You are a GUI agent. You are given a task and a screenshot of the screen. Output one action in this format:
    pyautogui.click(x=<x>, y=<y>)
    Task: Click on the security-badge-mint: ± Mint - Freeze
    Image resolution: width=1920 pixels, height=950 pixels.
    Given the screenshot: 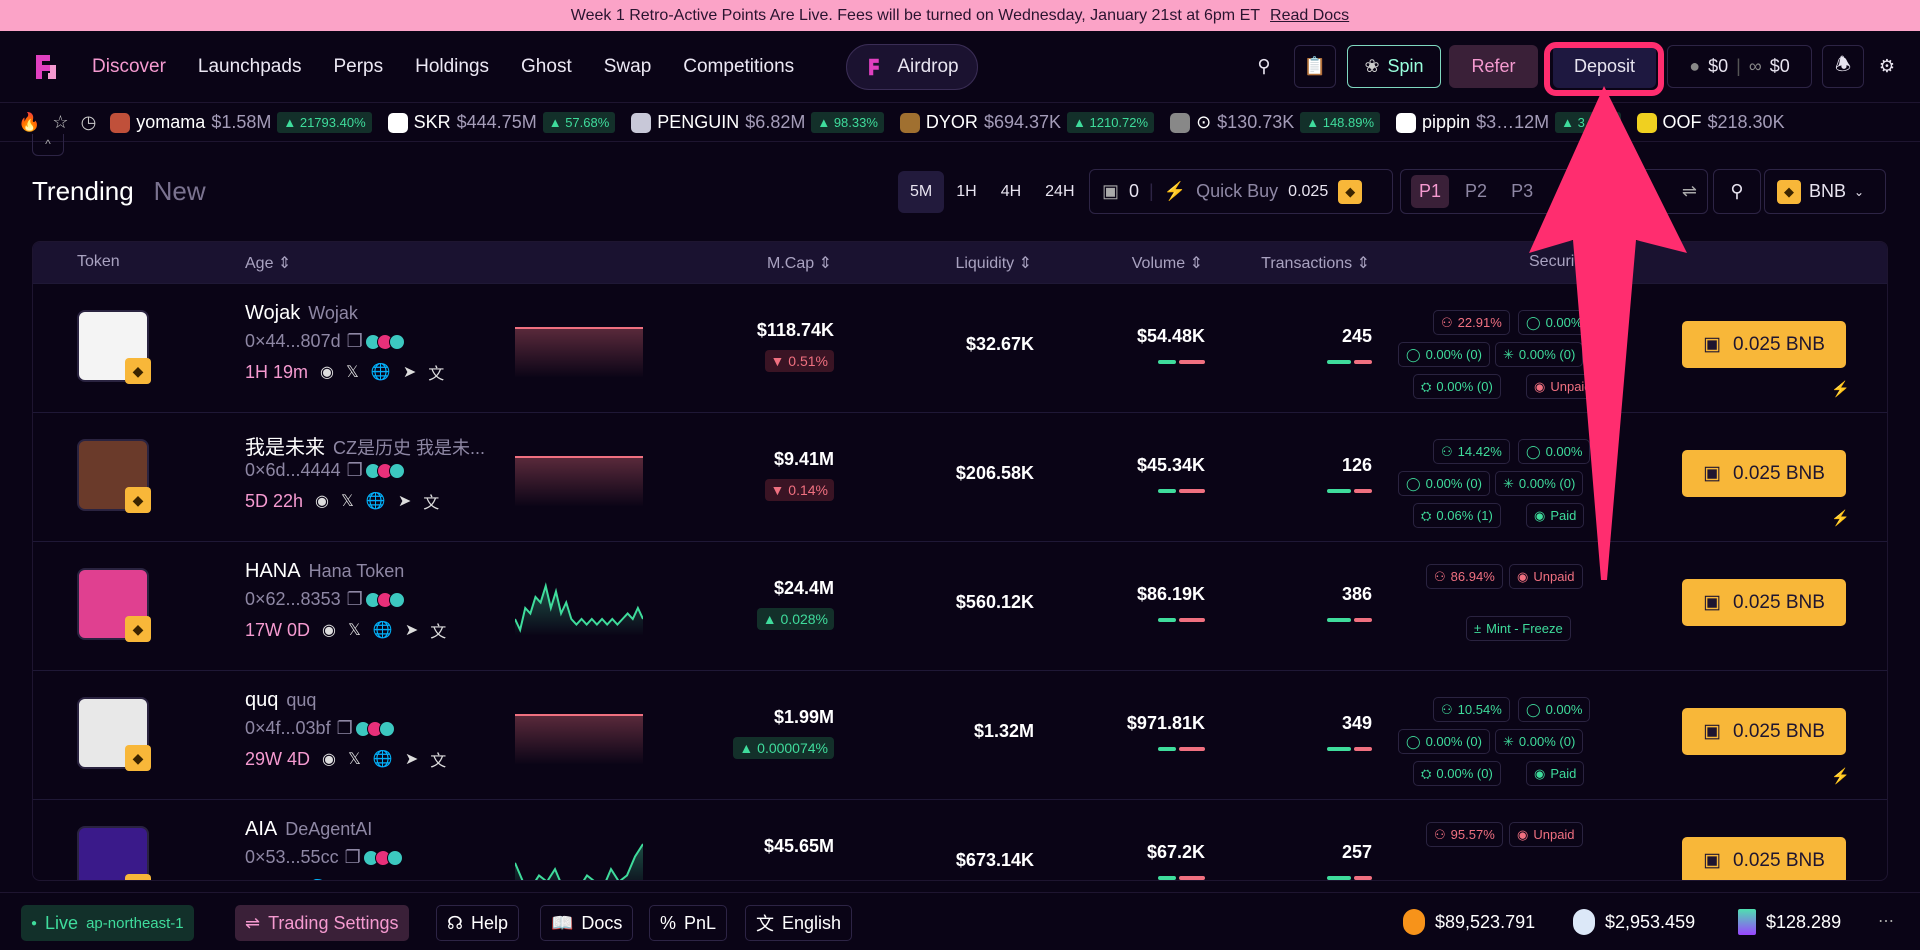 What is the action you would take?
    pyautogui.click(x=1518, y=628)
    